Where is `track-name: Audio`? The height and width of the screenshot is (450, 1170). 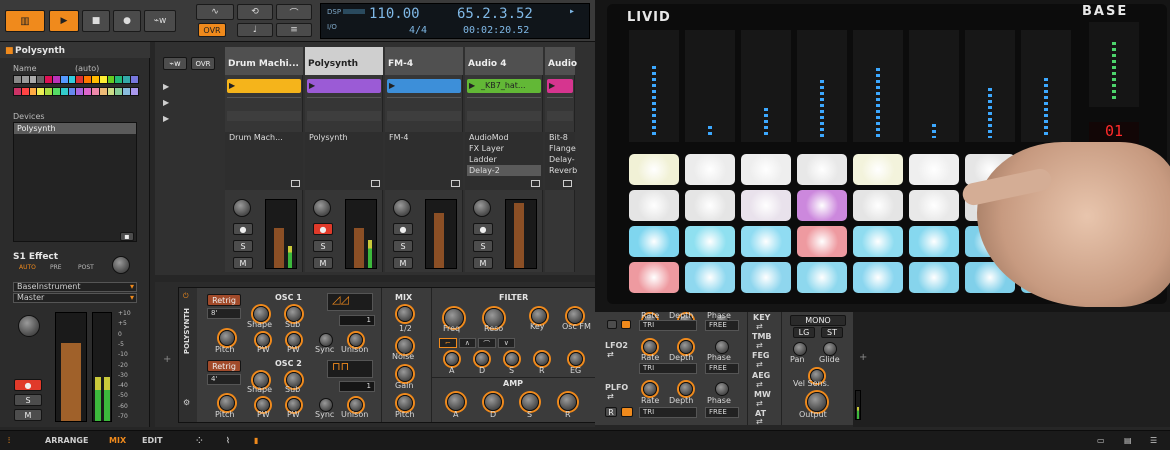
track-name: Audio is located at coordinates (561, 61).